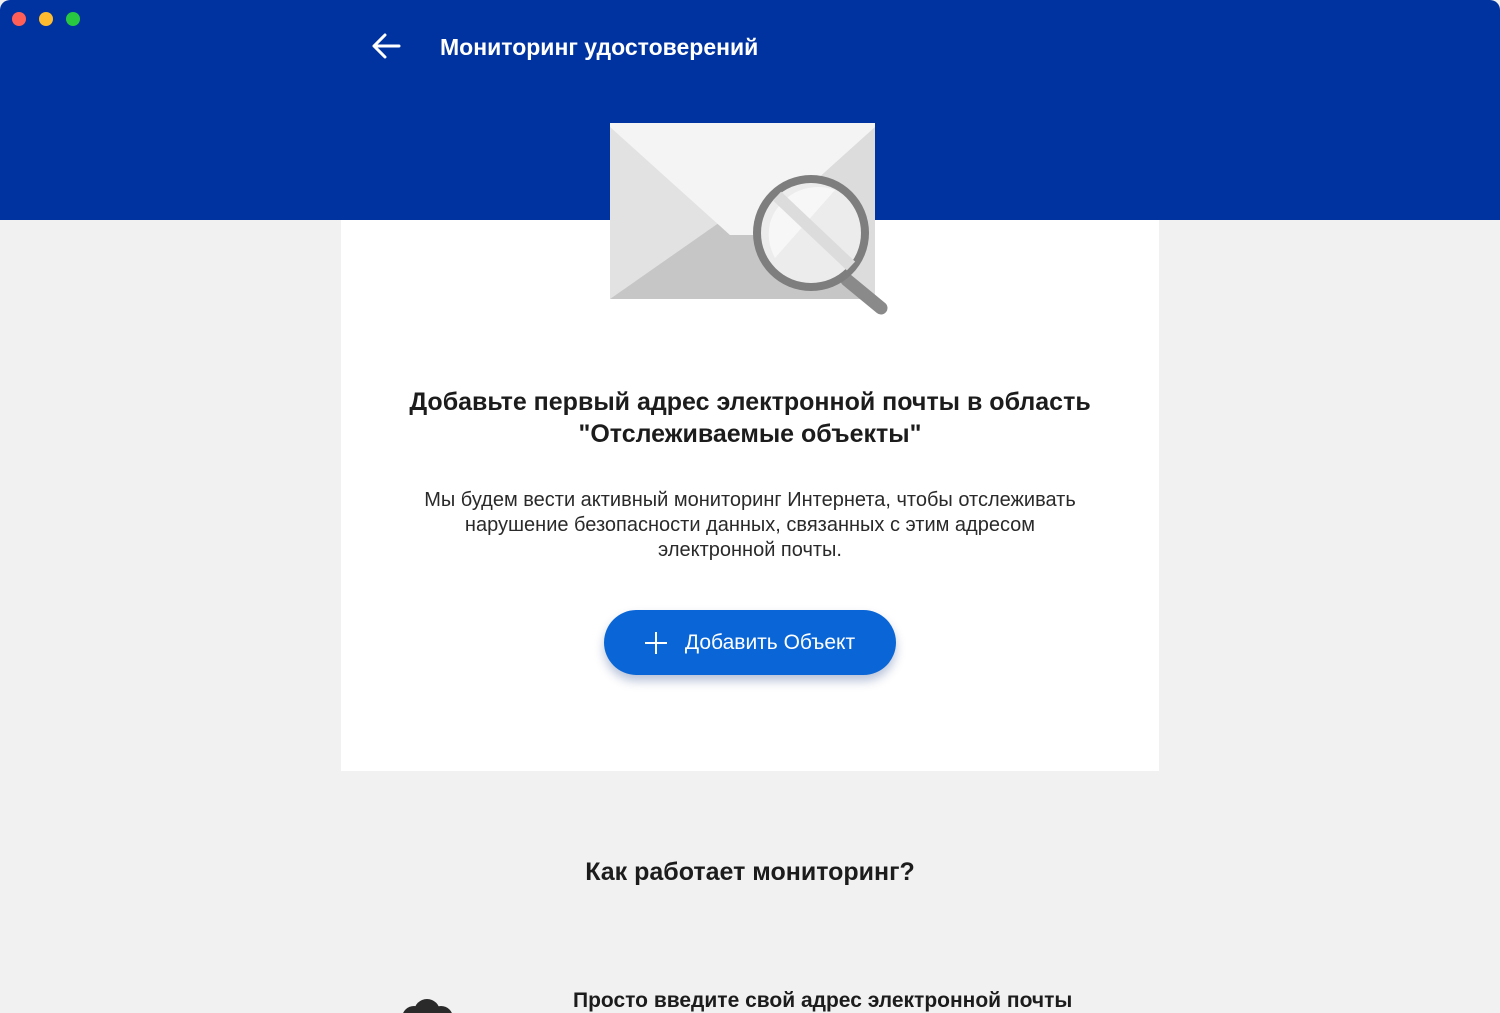 Image resolution: width=1500 pixels, height=1013 pixels. I want to click on page-title: Мониторинг удостоверений, so click(599, 47).